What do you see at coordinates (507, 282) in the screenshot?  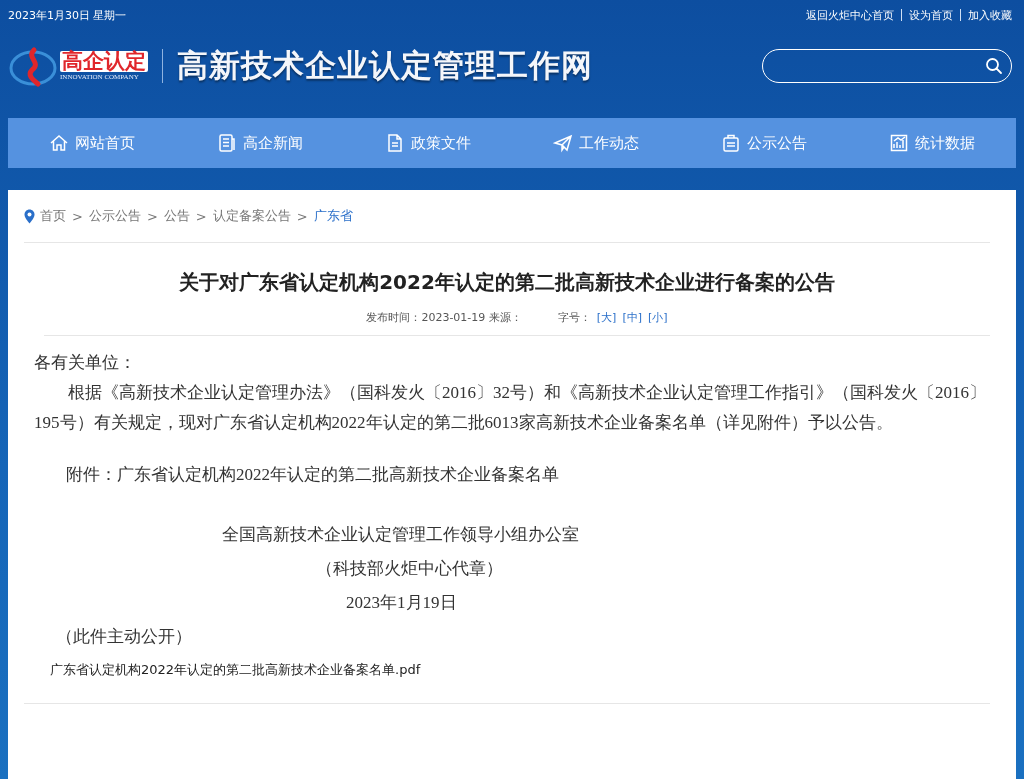 I see `article-title: 关于对广东省认定机构2022年认定的第二批高新技术企业进行备案的公告` at bounding box center [507, 282].